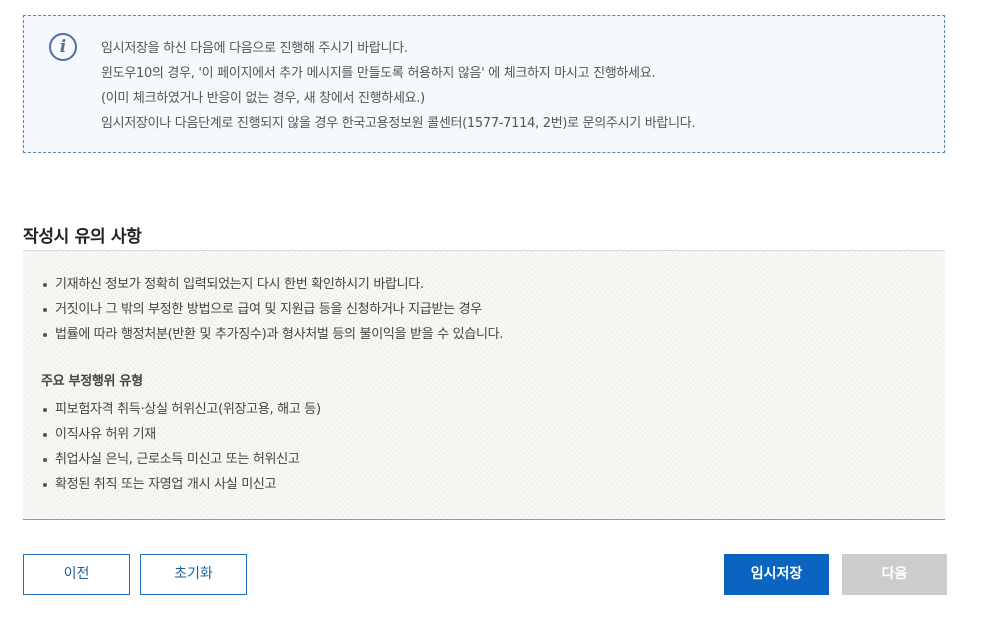  I want to click on next-button: 다음, so click(894, 574).